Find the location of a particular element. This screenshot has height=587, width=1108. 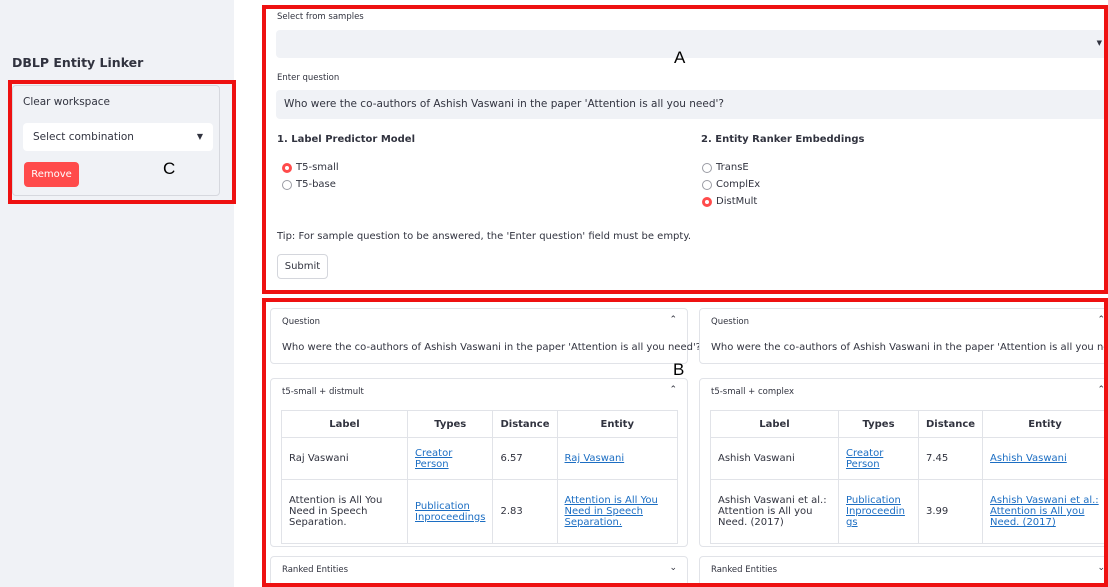

app-title: DBLP Entity Linker is located at coordinates (78, 62).